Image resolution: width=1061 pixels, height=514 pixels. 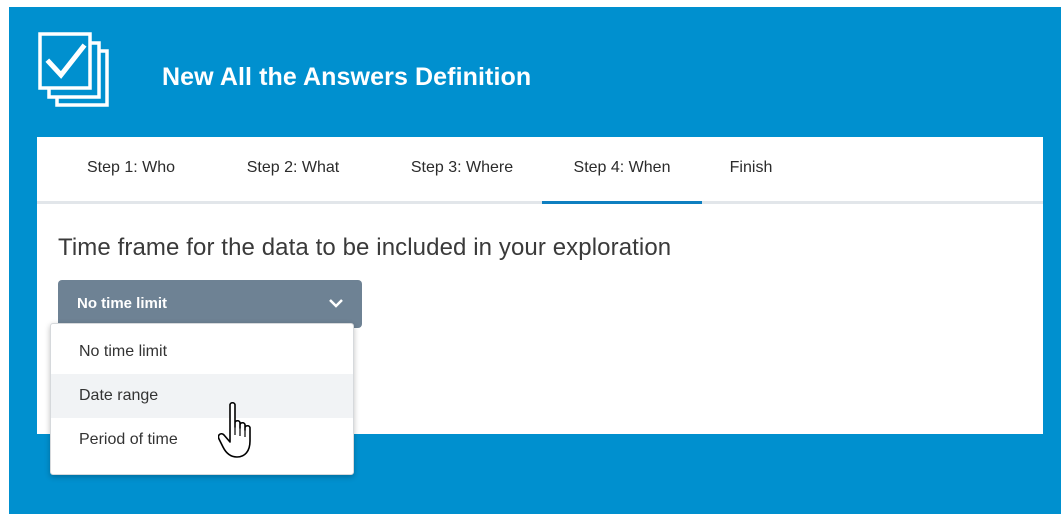 I want to click on option-label: Period of time, so click(x=128, y=439).